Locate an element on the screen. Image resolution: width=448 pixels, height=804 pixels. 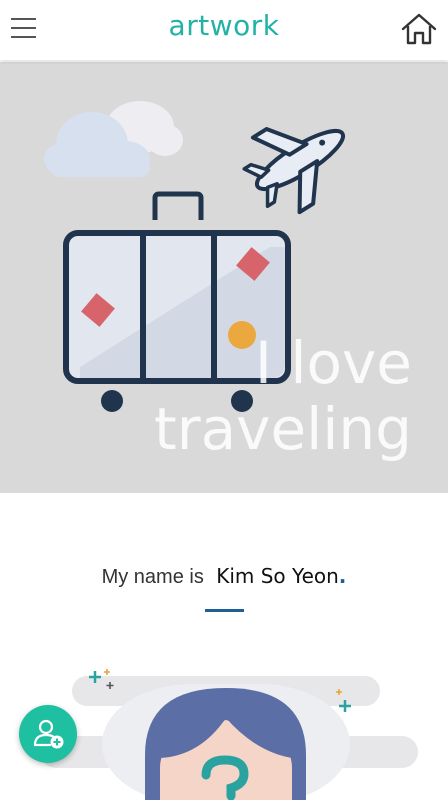
name-suffix: . is located at coordinates (342, 576).